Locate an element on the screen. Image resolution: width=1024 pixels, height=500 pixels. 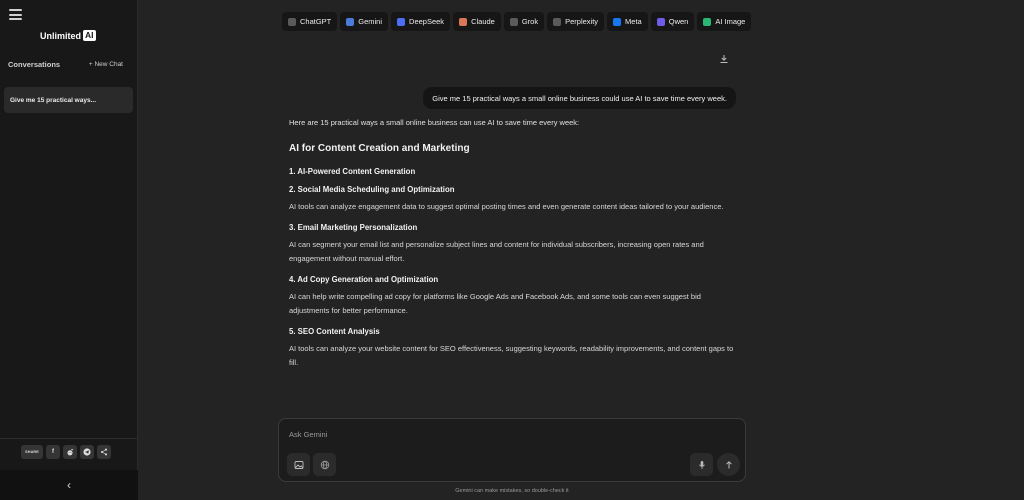
logo: Unlimited AI is located at coordinates (68, 35).